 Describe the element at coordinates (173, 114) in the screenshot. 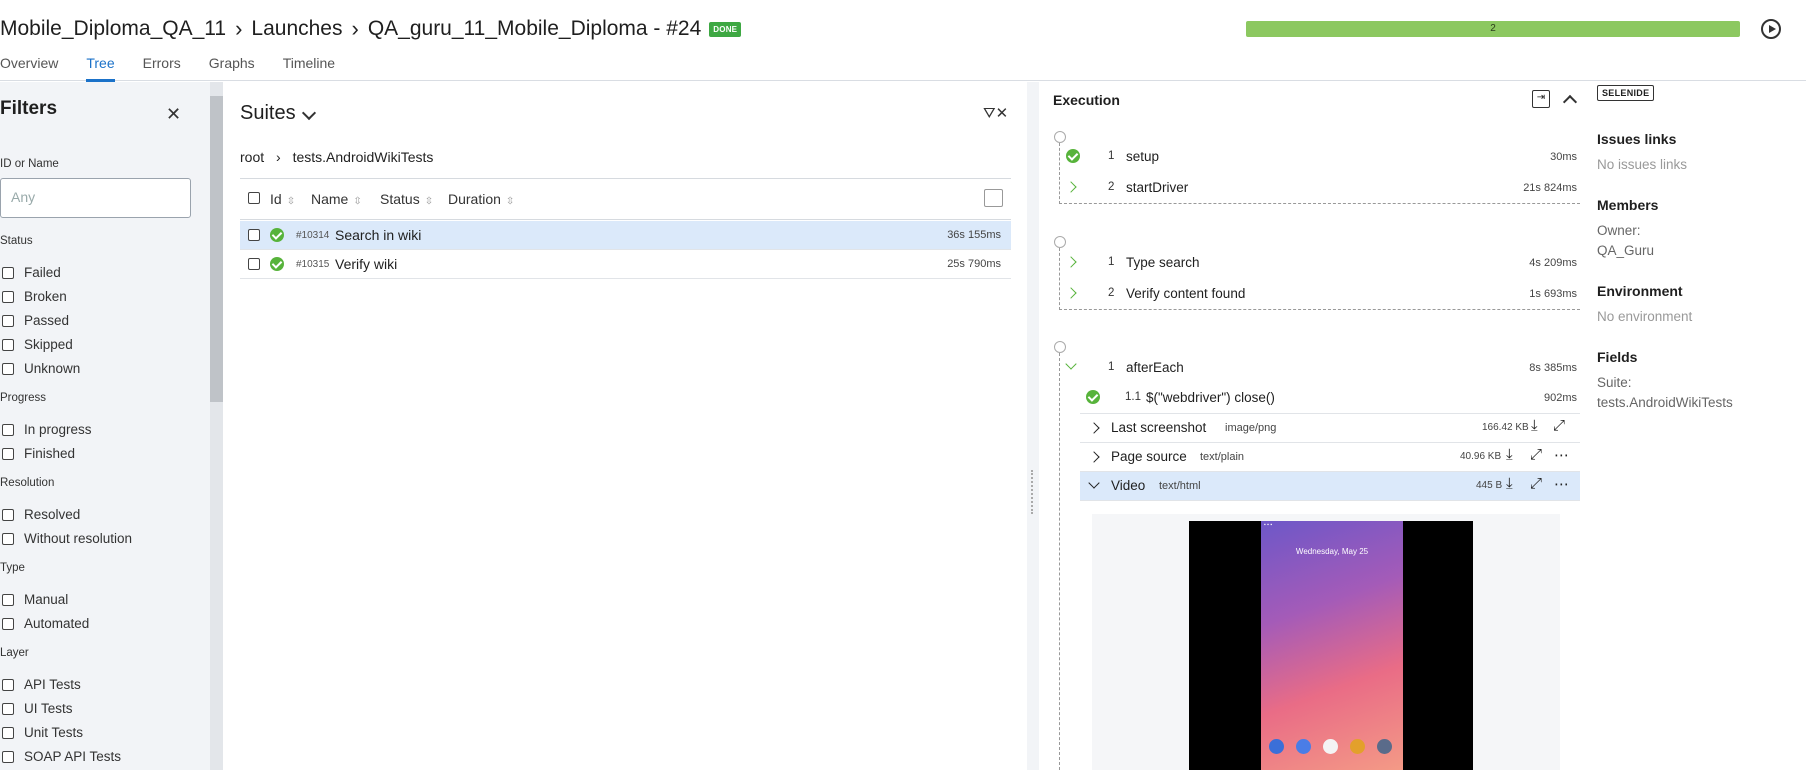

I see `close-icon: ✕` at that location.